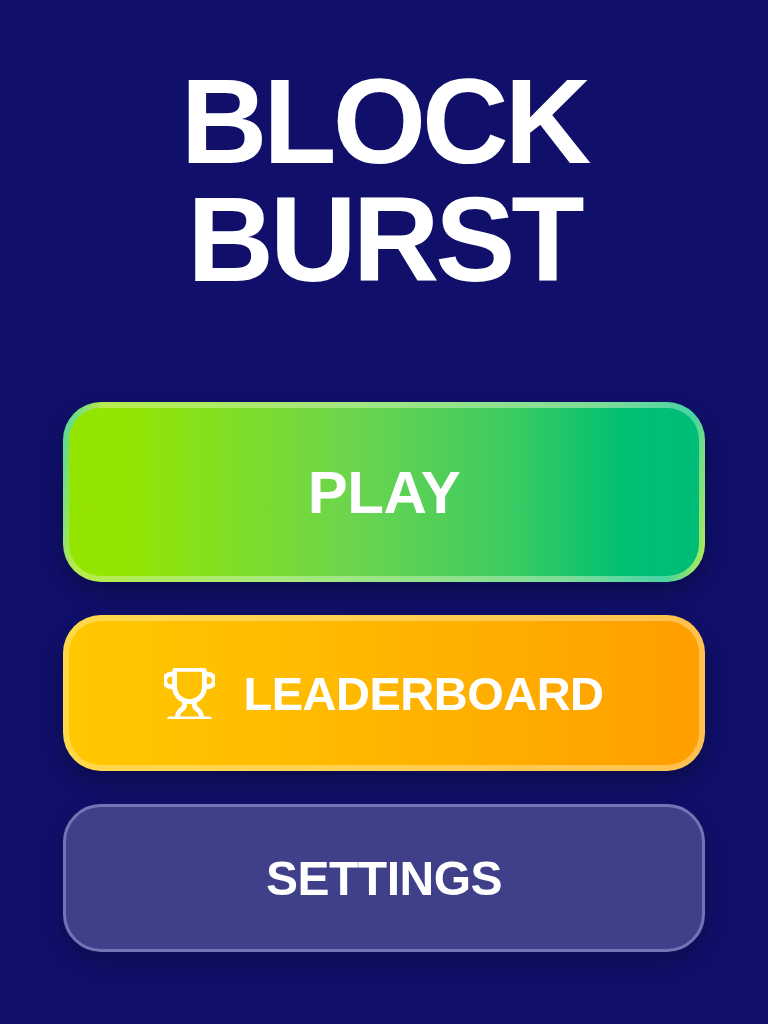 This screenshot has height=1024, width=768. Describe the element at coordinates (384, 878) in the screenshot. I see `settings-button: SETTINGS` at that location.